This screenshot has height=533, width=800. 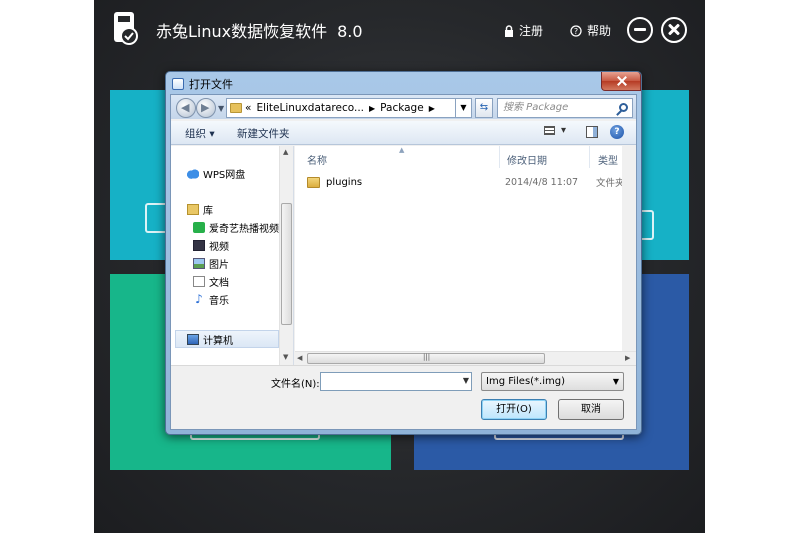 What do you see at coordinates (193, 209) in the screenshot?
I see `library-icon` at bounding box center [193, 209].